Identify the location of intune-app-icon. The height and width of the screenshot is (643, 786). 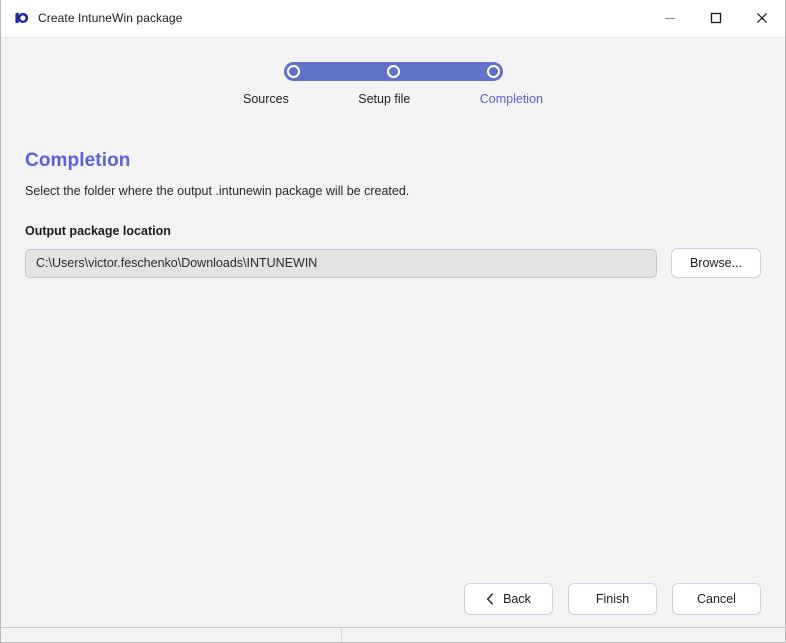
(22, 18).